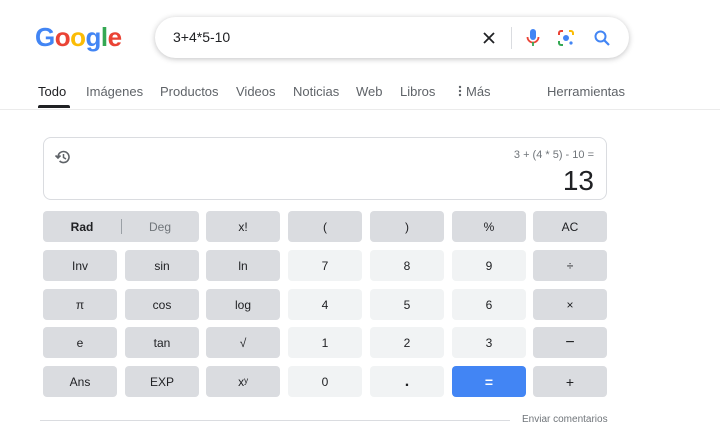 The height and width of the screenshot is (445, 720). What do you see at coordinates (162, 265) in the screenshot?
I see `sin-key: sin` at bounding box center [162, 265].